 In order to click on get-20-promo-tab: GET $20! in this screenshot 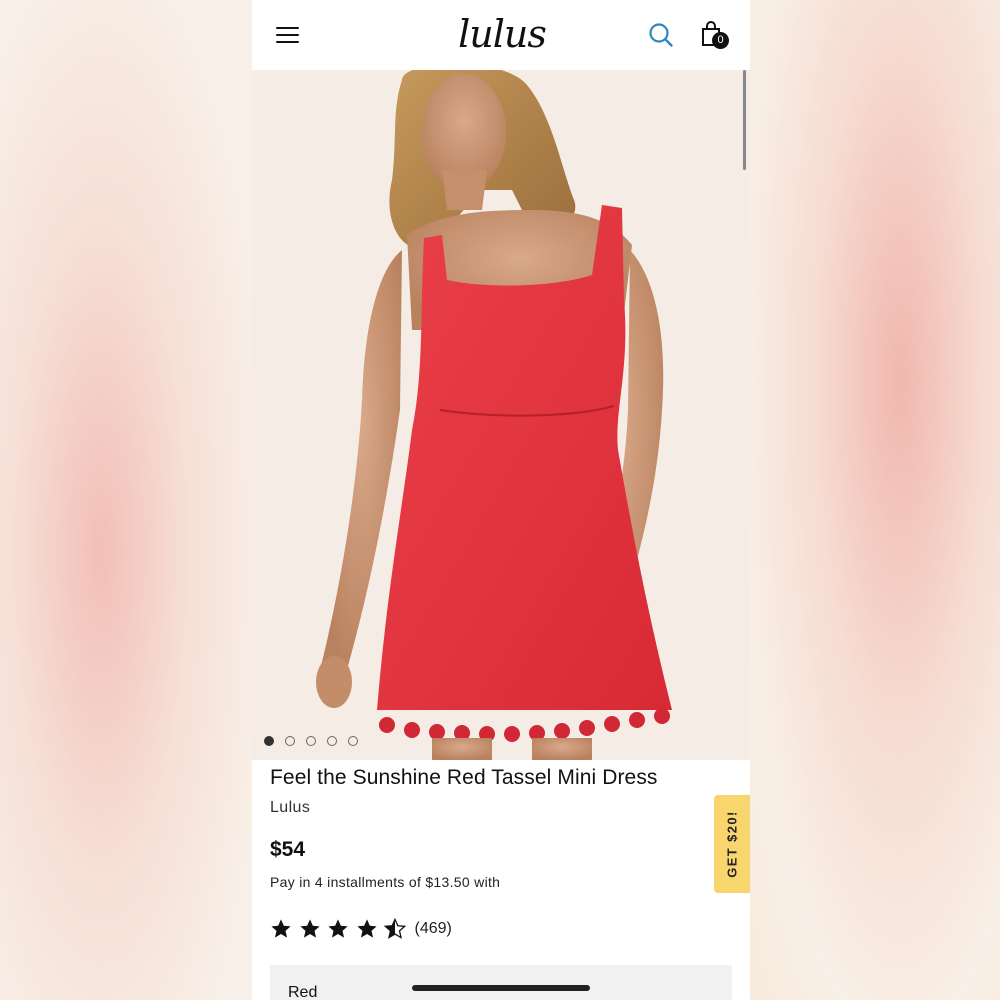, I will do `click(732, 844)`.